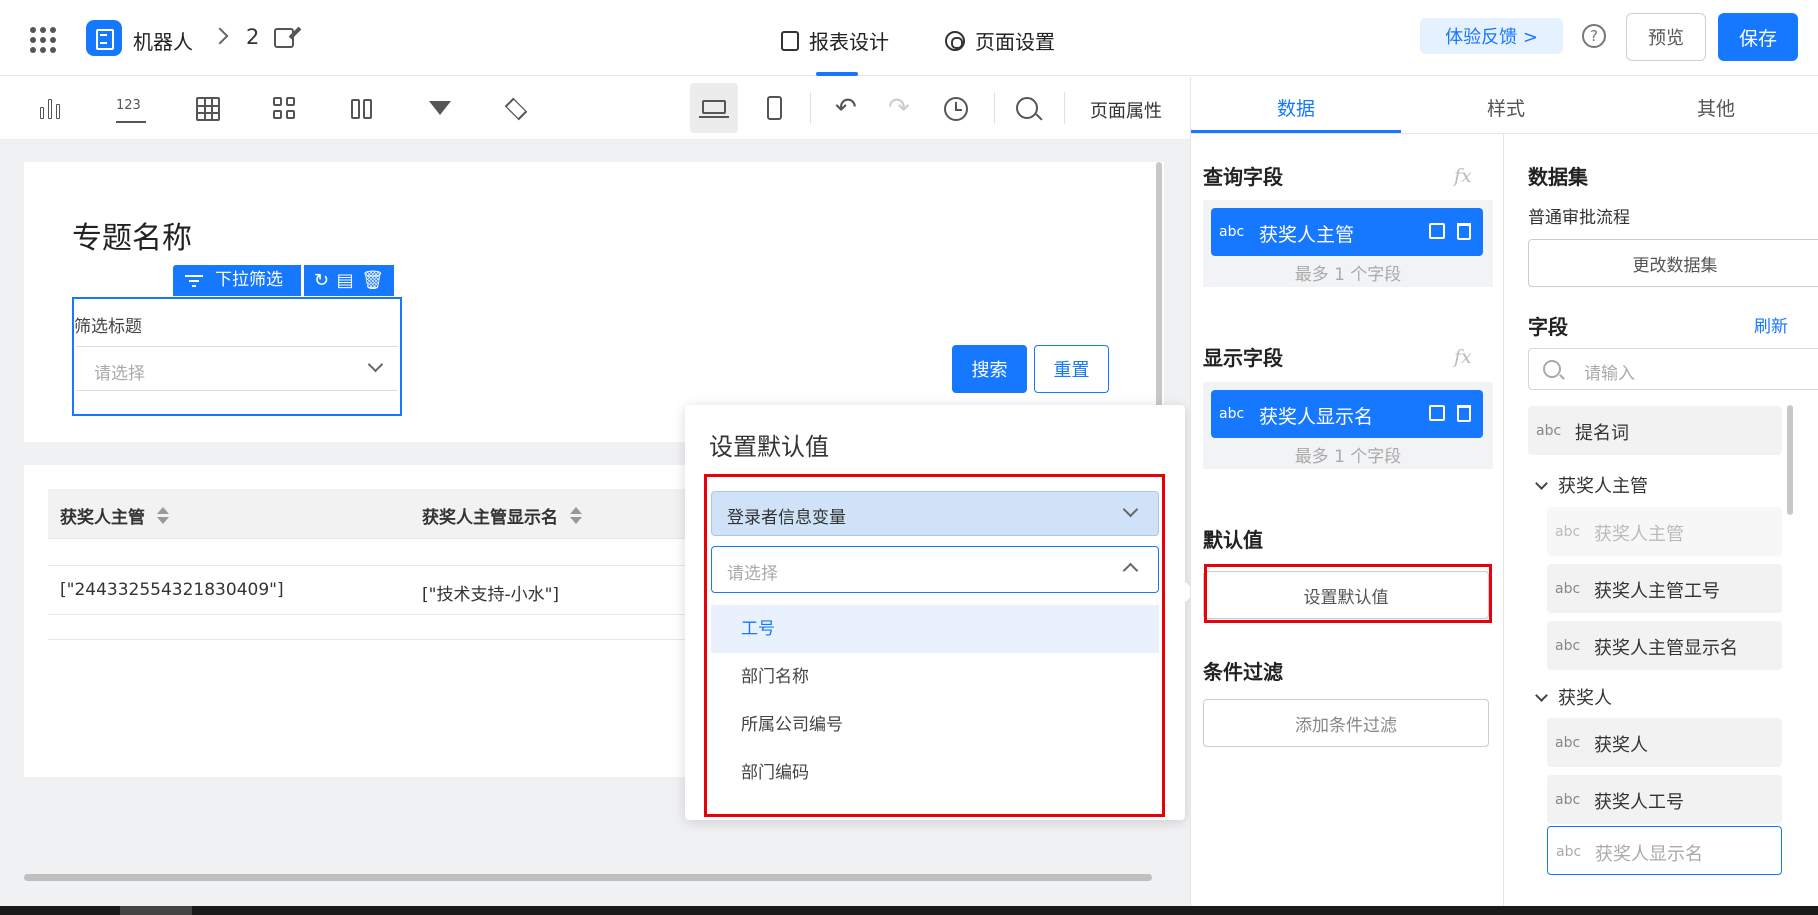 This screenshot has width=1818, height=915. I want to click on chip-label: 获奖人显示名, so click(1316, 417).